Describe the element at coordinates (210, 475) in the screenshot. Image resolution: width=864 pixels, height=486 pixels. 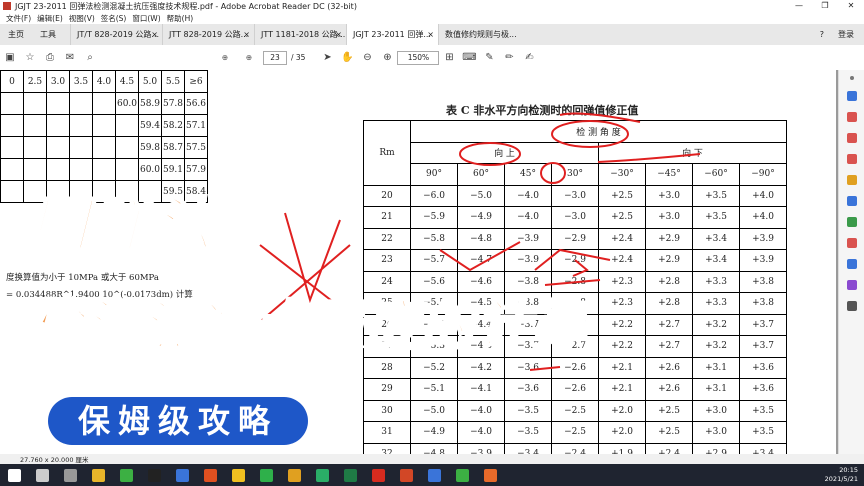
I see `edge-icon` at that location.